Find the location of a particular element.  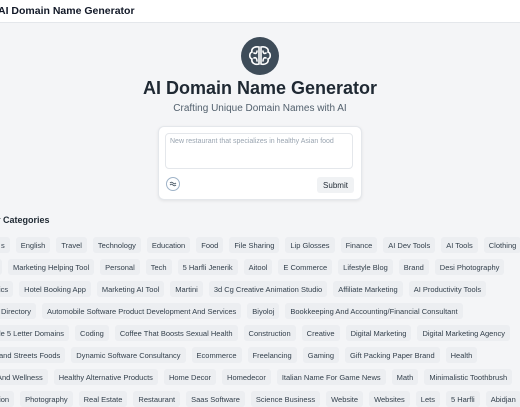

category-tag: Desi Photography is located at coordinates (469, 267).